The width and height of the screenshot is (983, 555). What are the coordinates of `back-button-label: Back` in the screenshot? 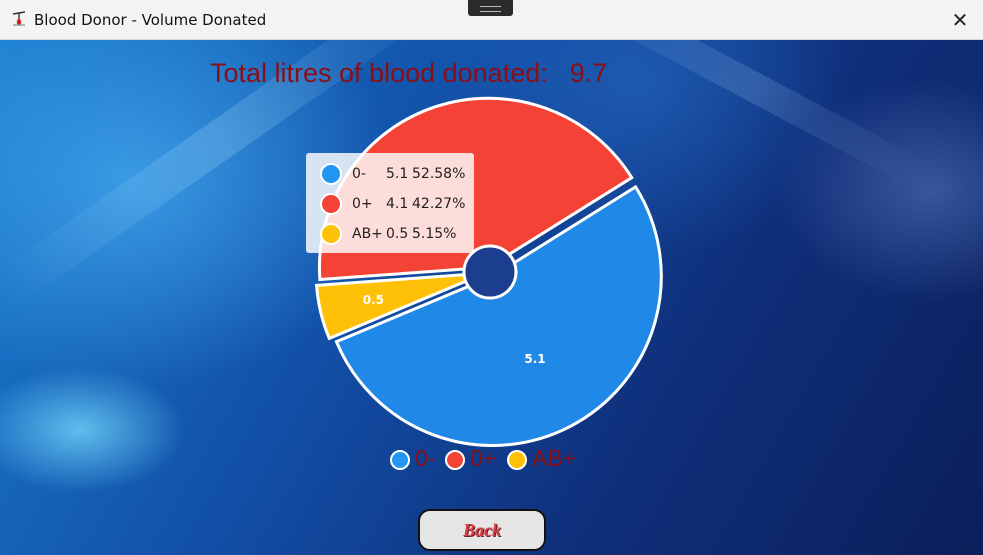 It's located at (482, 529).